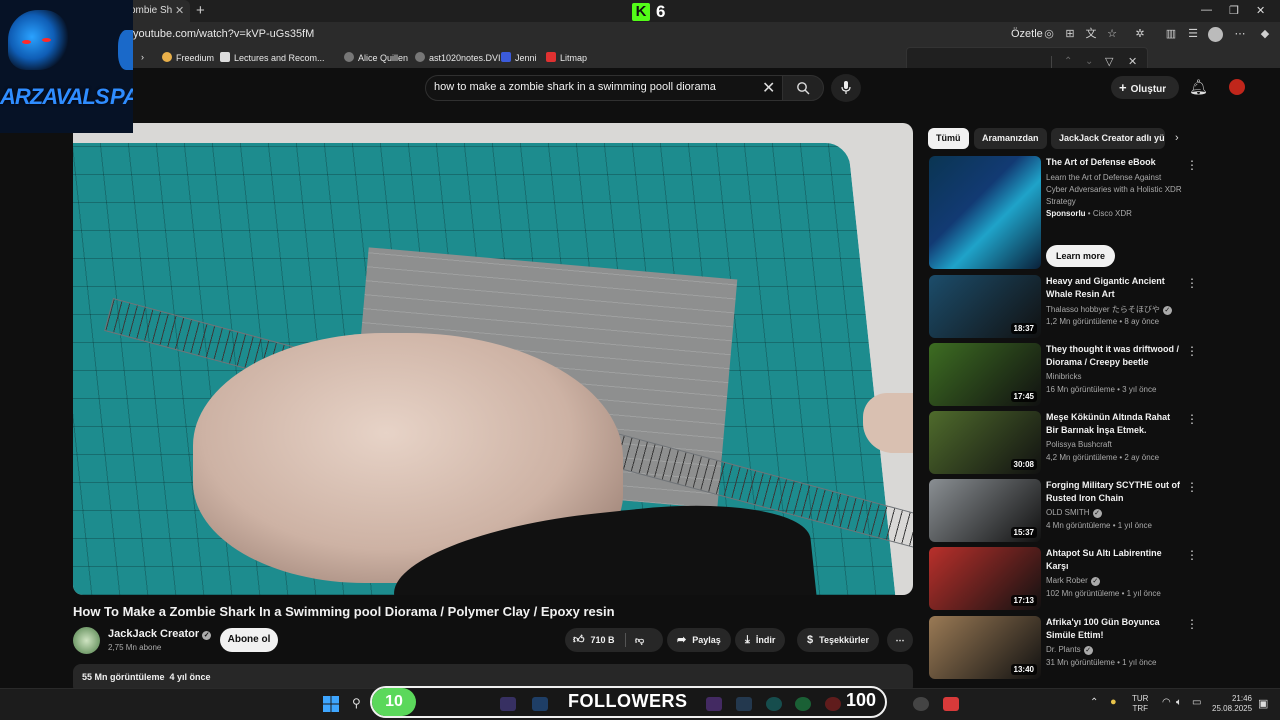 This screenshot has height=720, width=1280. I want to click on browser-profile-avatar, so click(1215, 34).